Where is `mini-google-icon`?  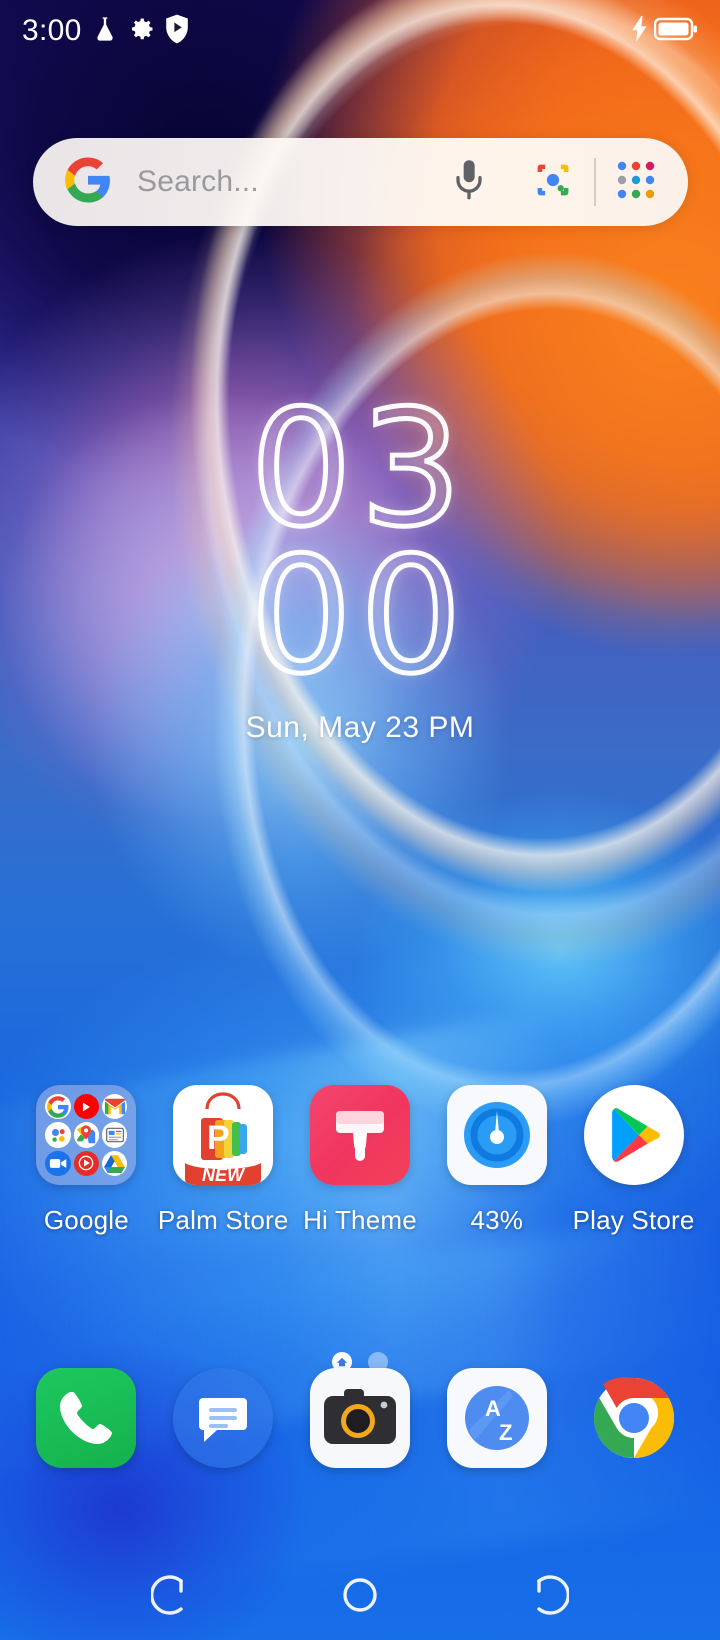 mini-google-icon is located at coordinates (58, 1107).